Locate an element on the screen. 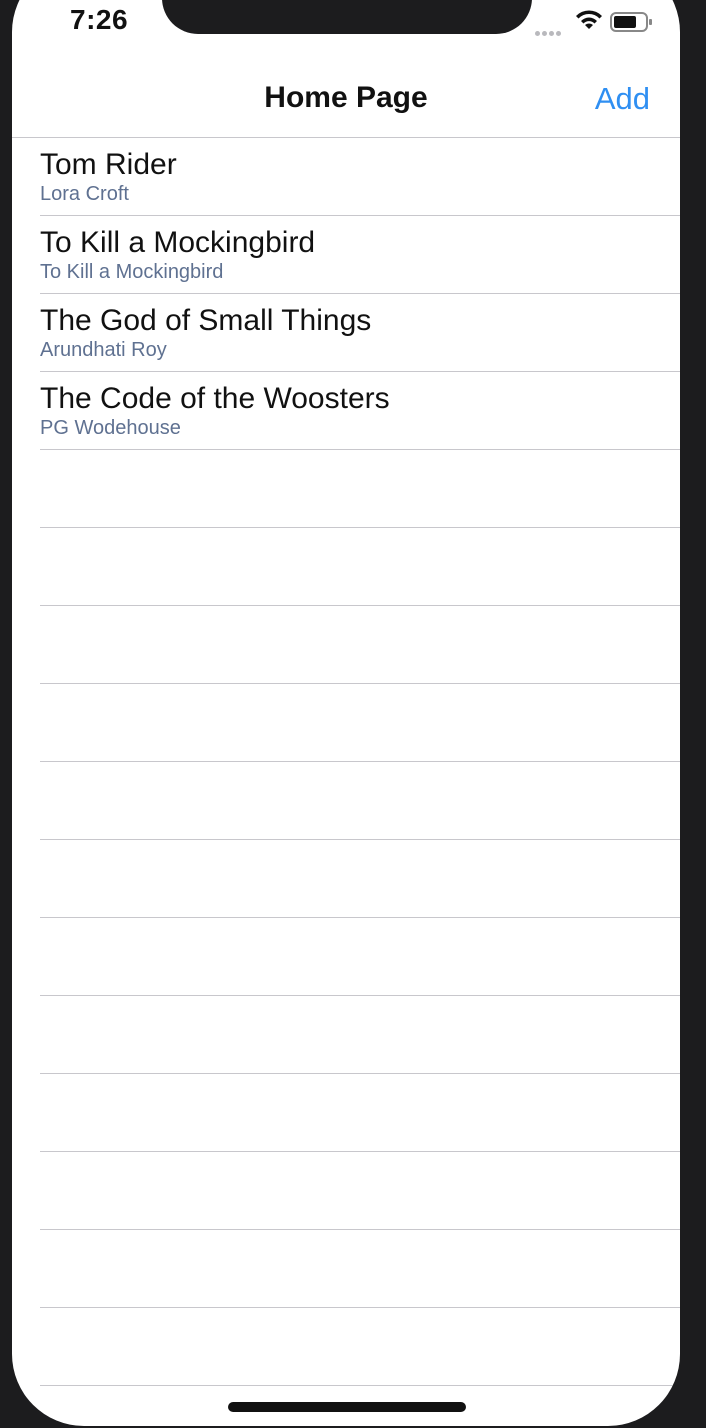  book-title: Tom Rider is located at coordinates (108, 164).